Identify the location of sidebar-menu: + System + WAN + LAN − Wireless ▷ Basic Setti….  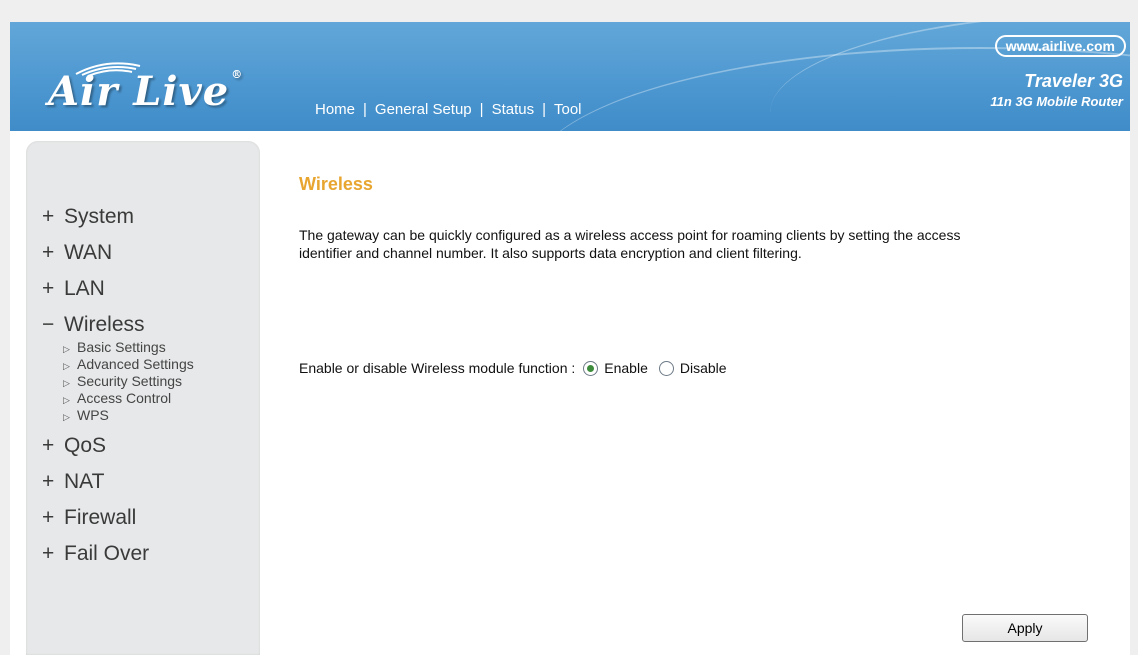
(118, 385).